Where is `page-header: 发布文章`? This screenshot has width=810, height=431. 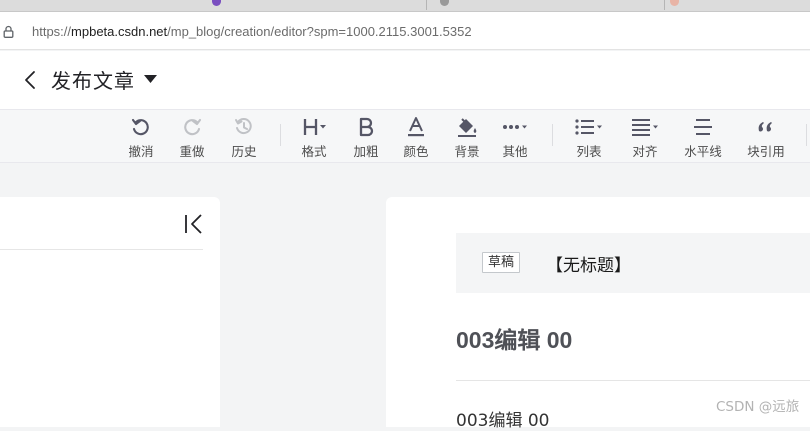
page-header: 发布文章 is located at coordinates (405, 80).